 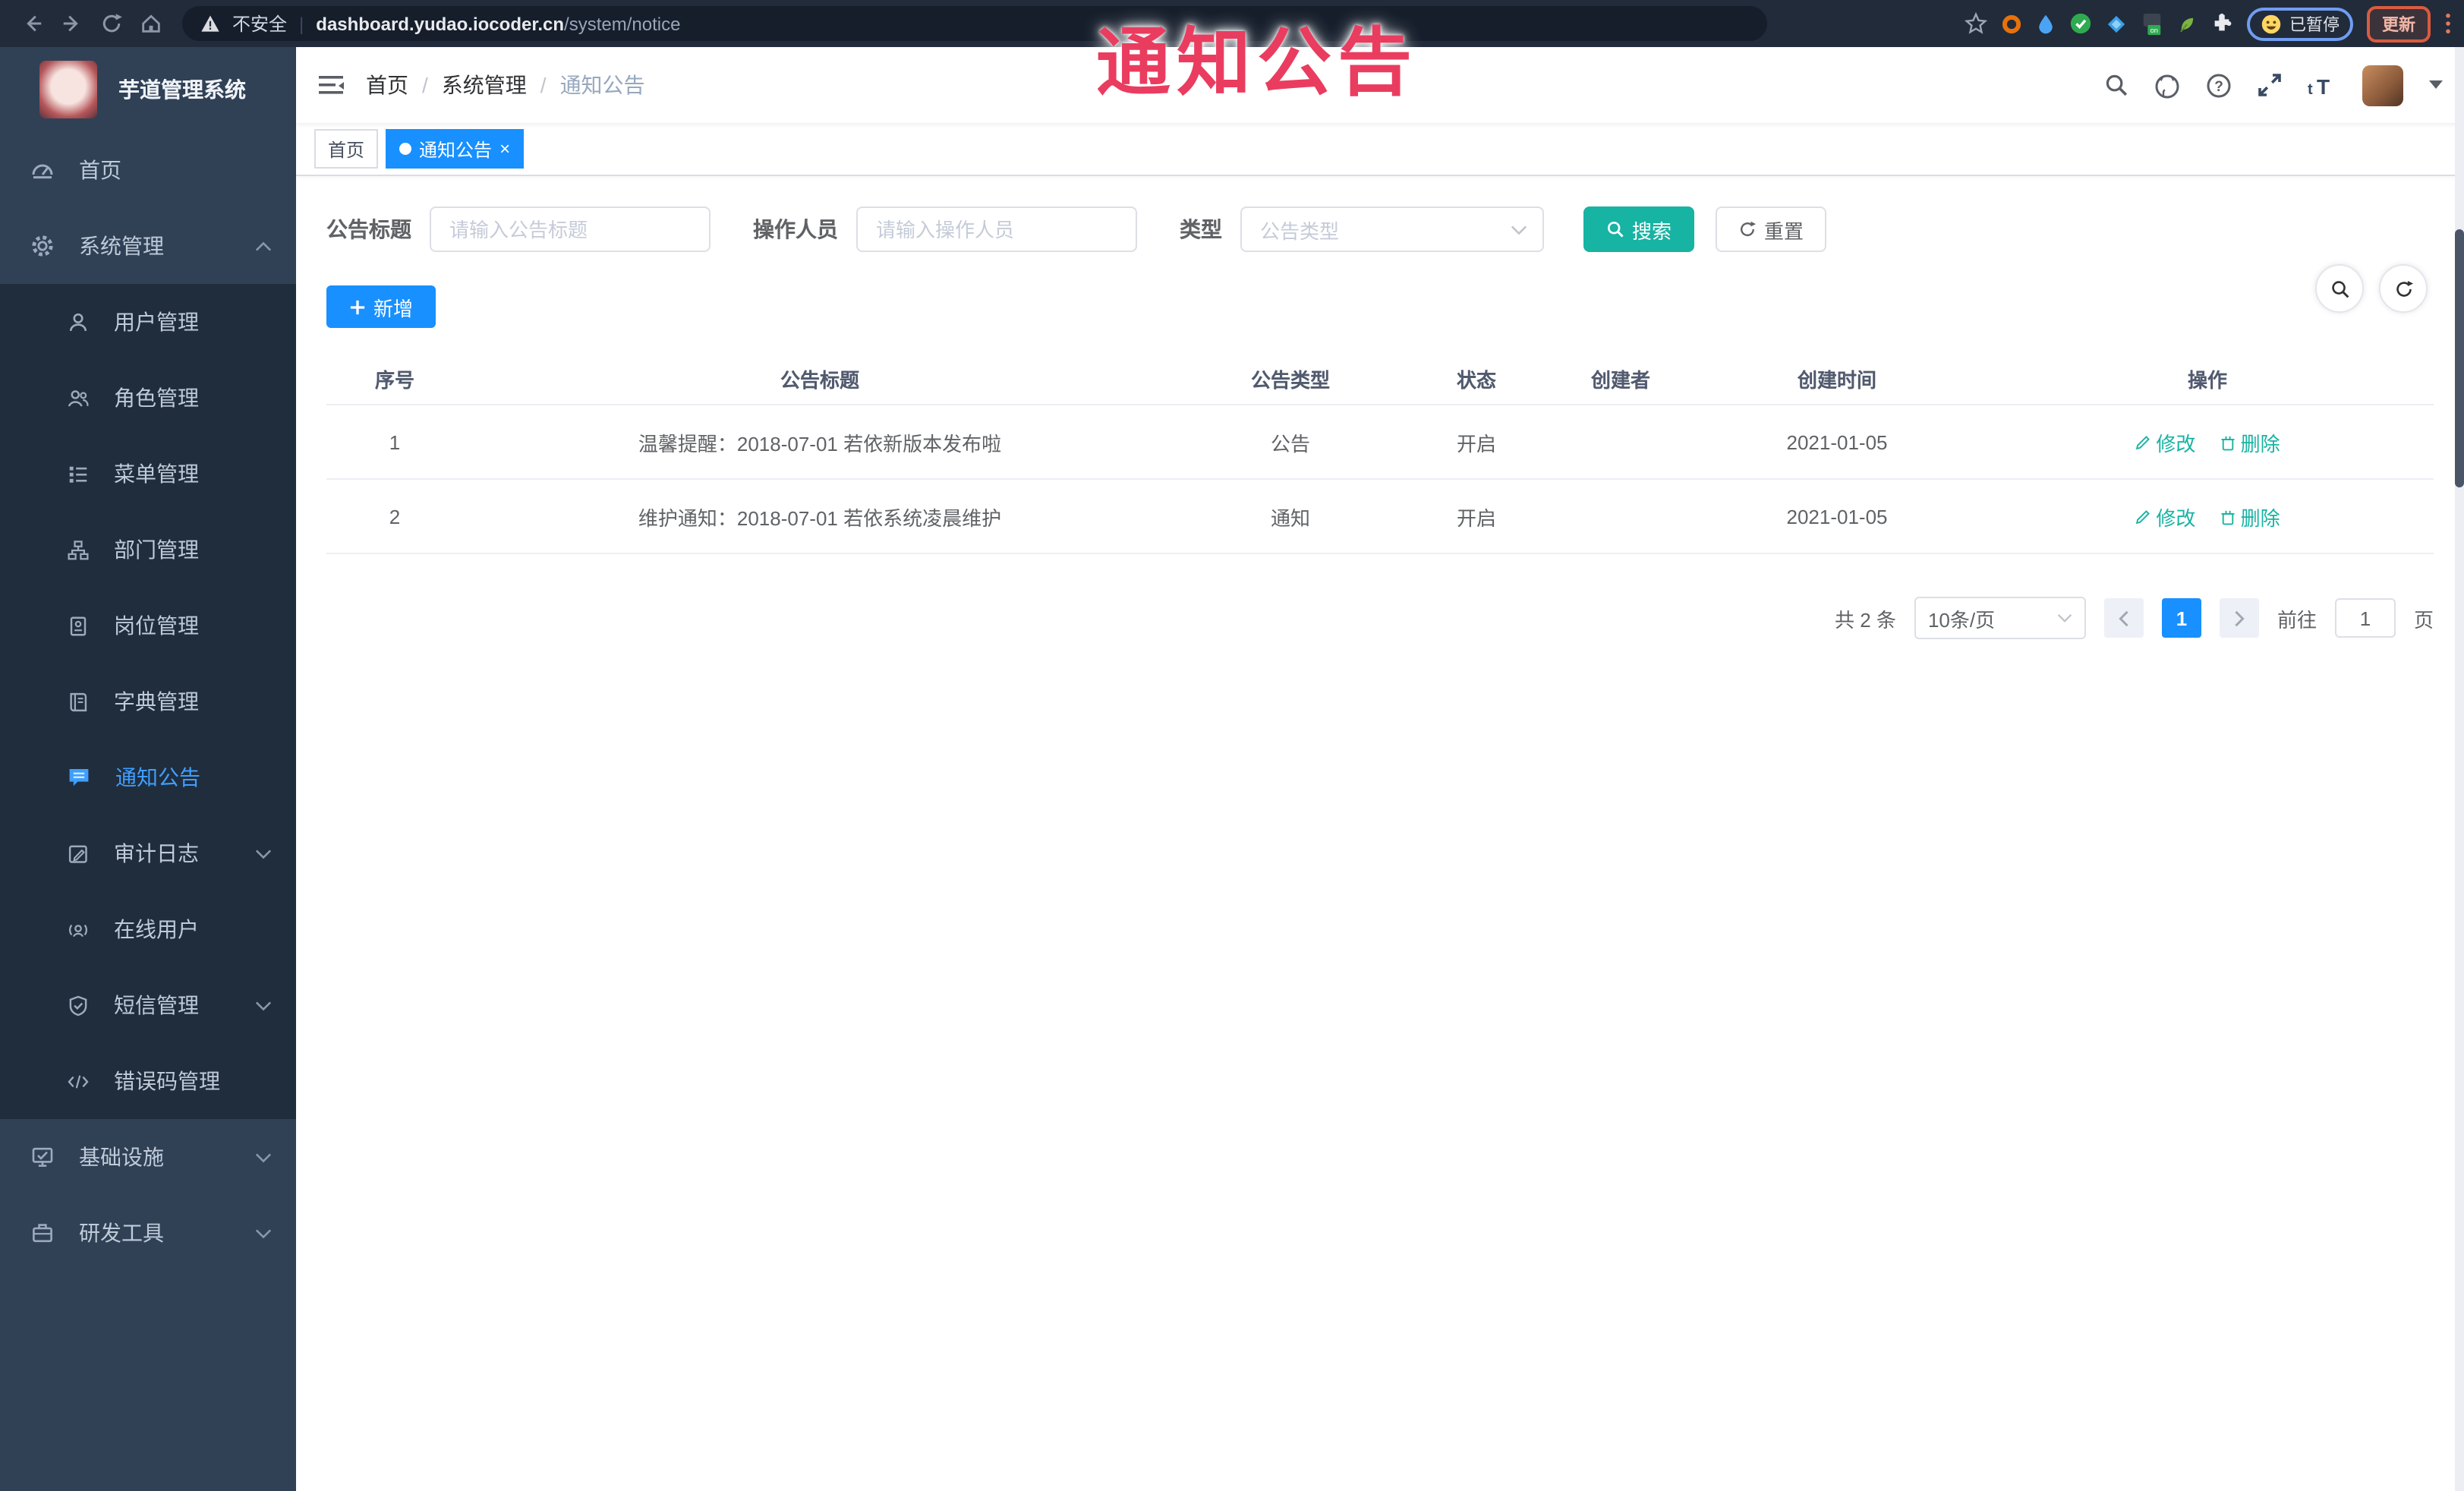 What do you see at coordinates (1866, 619) in the screenshot?
I see `pagination-total: 共 2 条` at bounding box center [1866, 619].